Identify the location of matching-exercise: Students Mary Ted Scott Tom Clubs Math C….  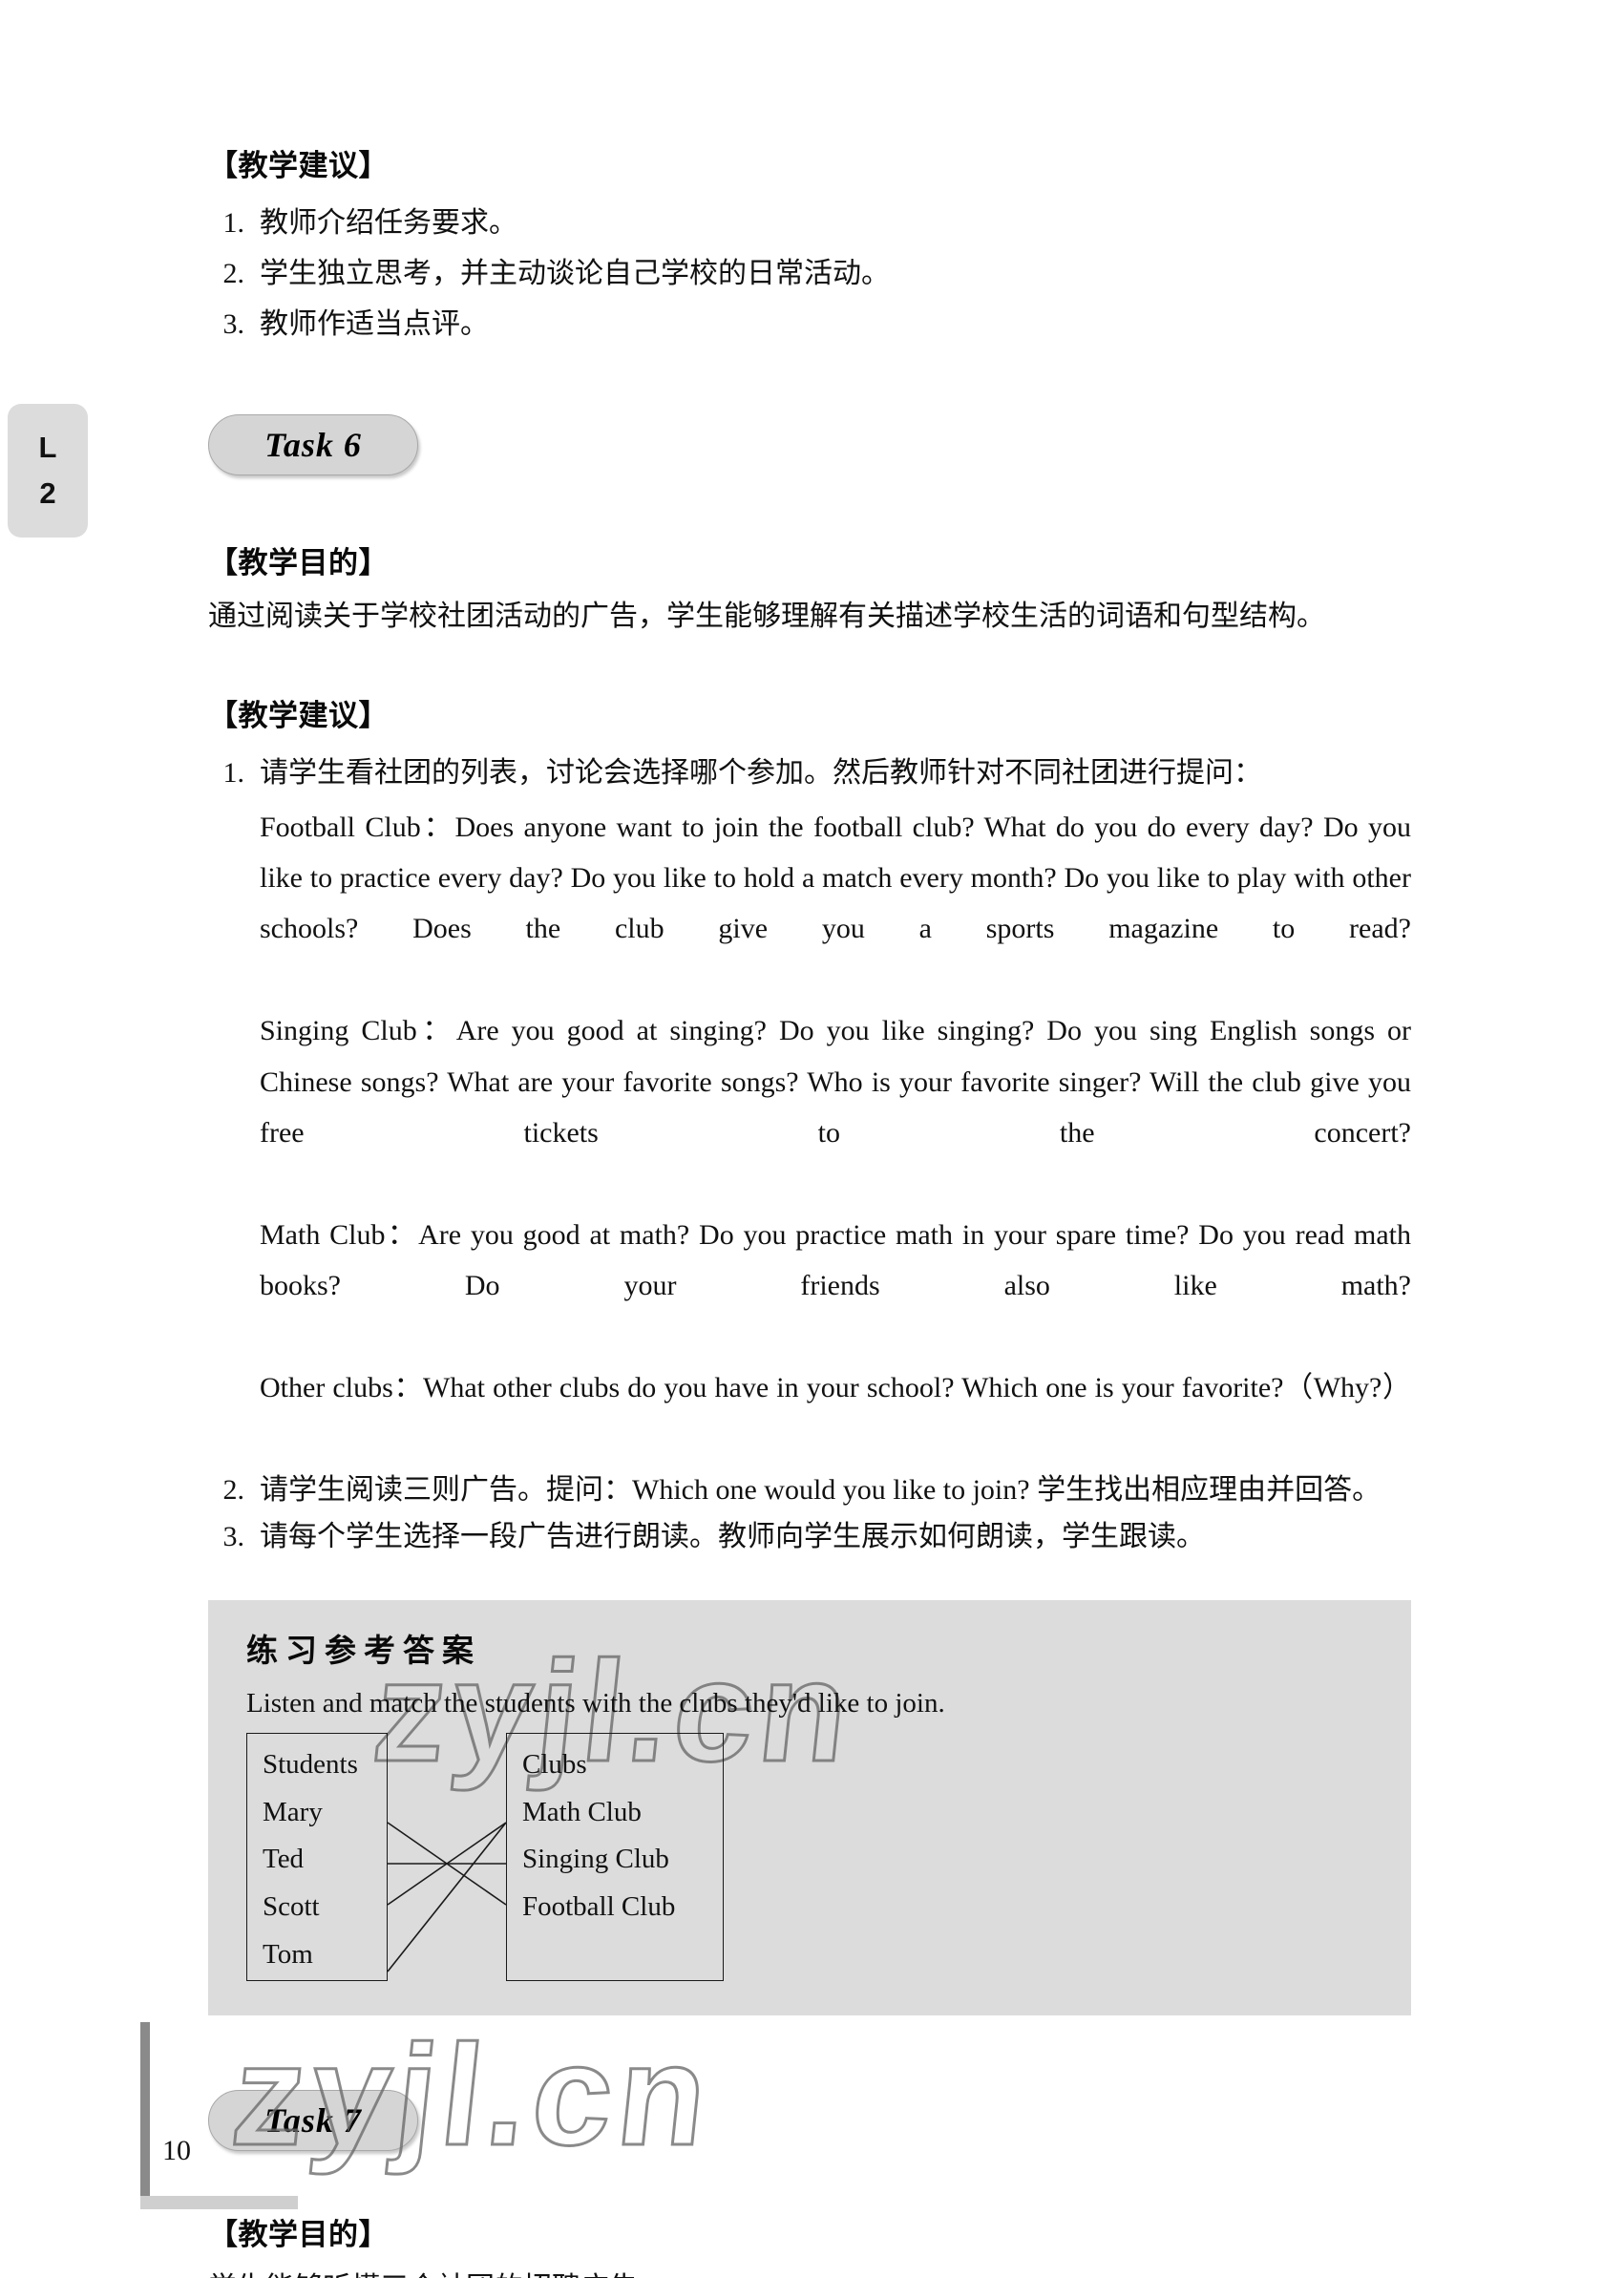
(485, 1856).